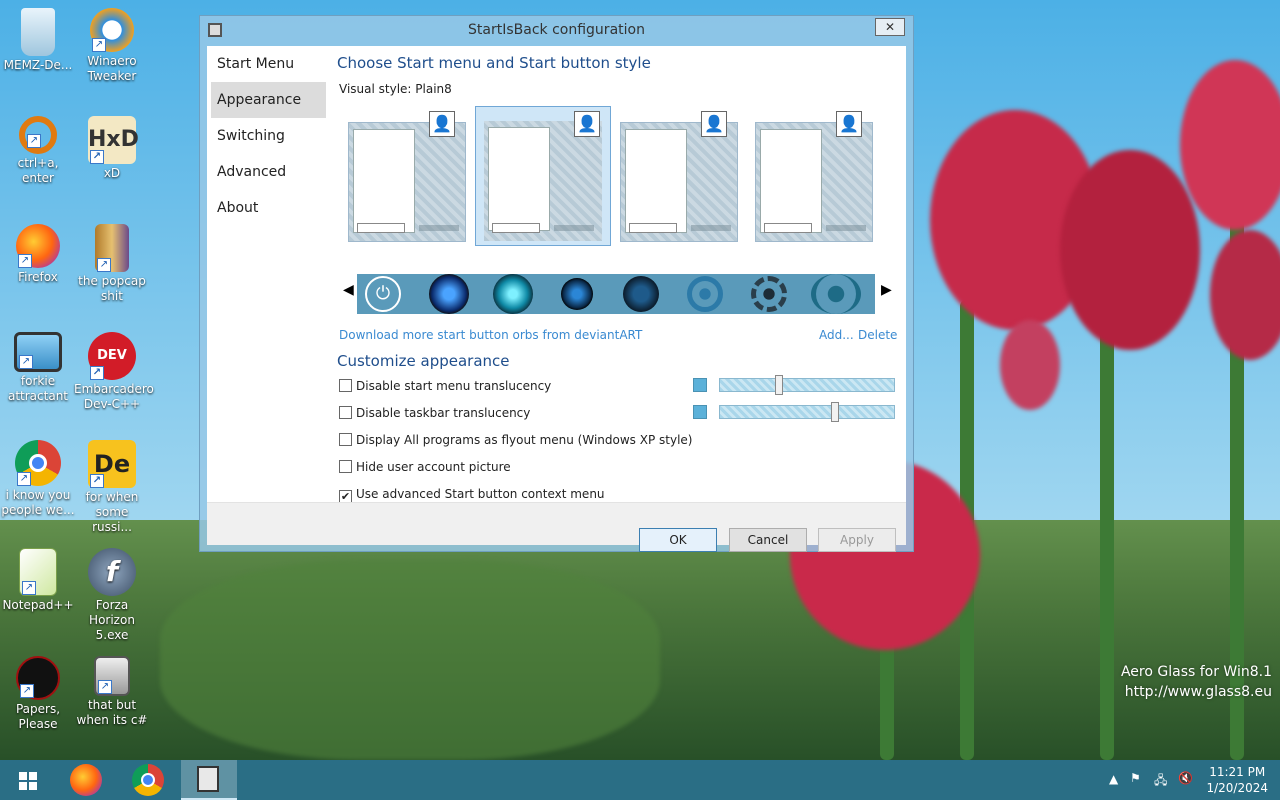 The image size is (1280, 800). Describe the element at coordinates (1237, 788) in the screenshot. I see `clock-date: 1/20/2024` at that location.